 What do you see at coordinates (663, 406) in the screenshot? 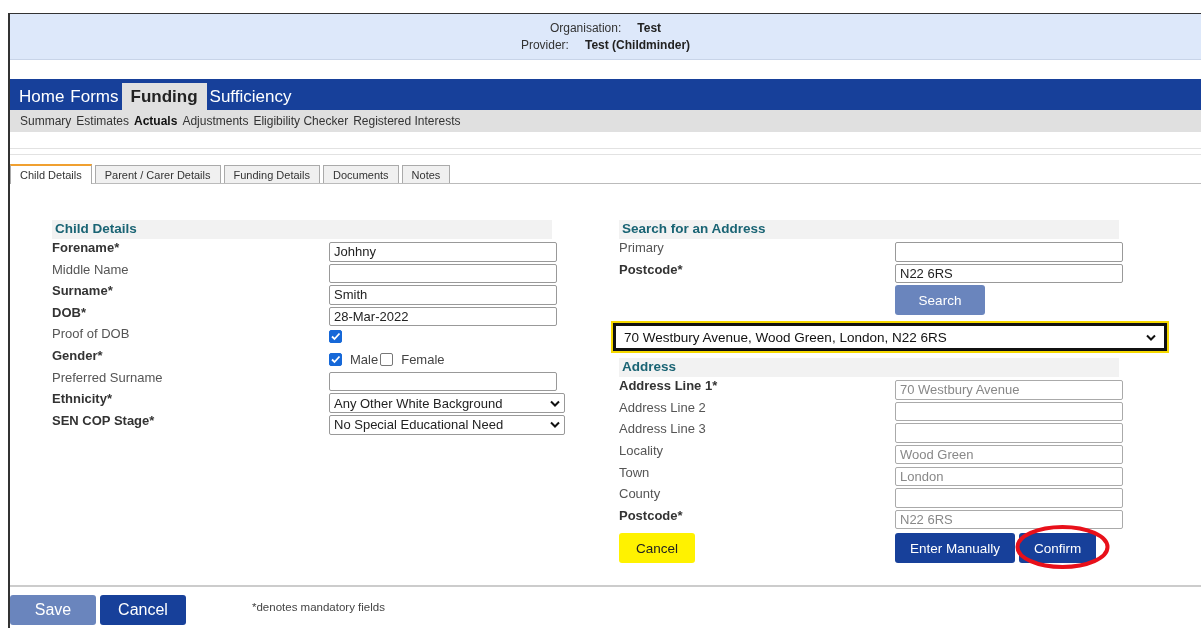
I see `field-label: Address Line 2` at bounding box center [663, 406].